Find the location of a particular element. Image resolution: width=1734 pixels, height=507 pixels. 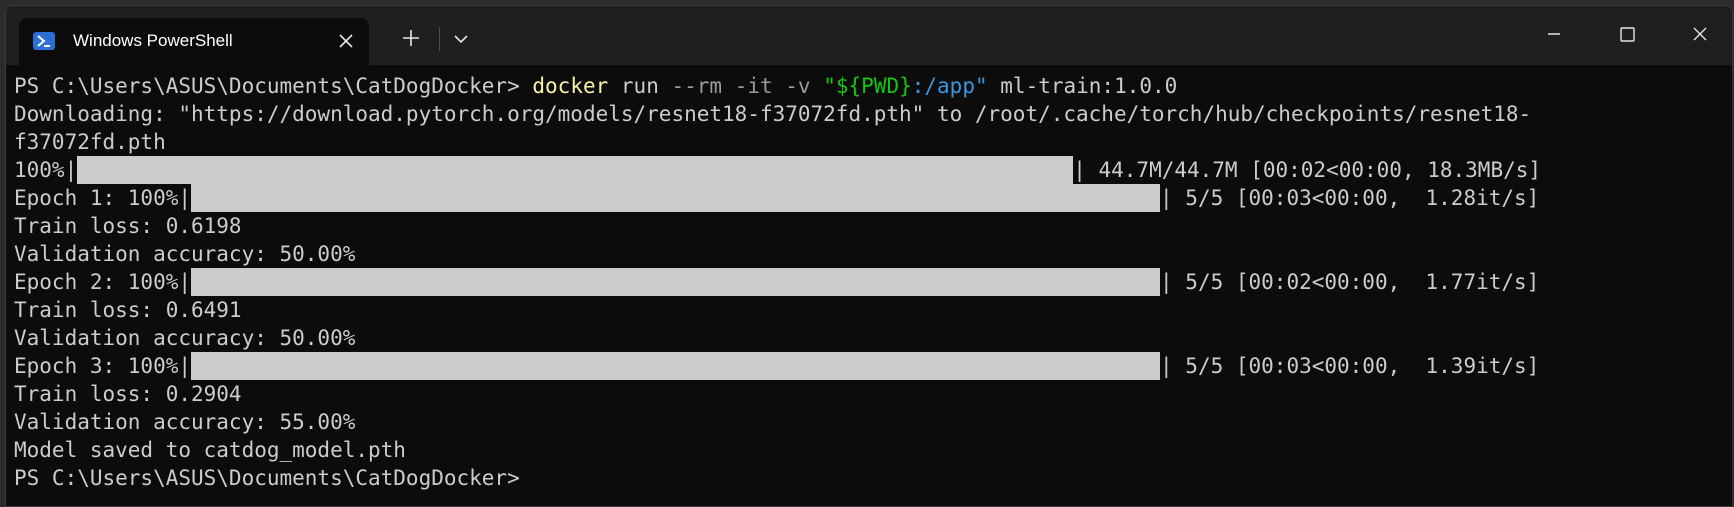

string-path: :/app is located at coordinates (943, 86).